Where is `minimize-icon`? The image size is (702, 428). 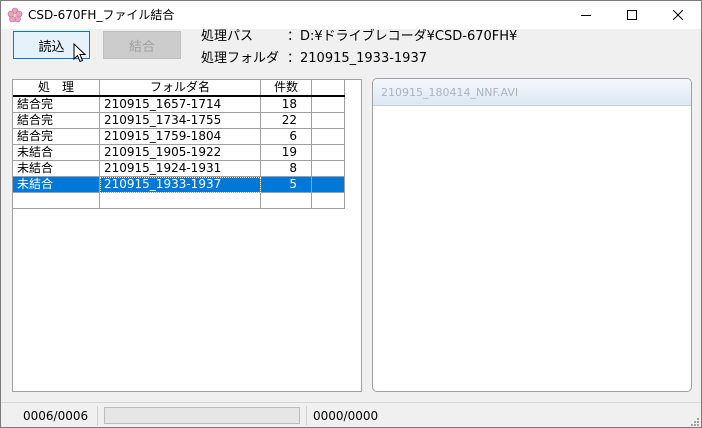 minimize-icon is located at coordinates (586, 15).